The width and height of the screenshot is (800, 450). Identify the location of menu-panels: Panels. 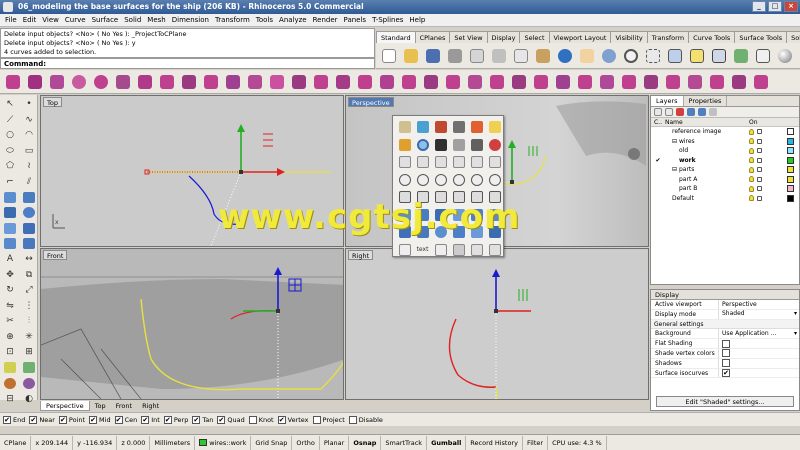
(355, 20).